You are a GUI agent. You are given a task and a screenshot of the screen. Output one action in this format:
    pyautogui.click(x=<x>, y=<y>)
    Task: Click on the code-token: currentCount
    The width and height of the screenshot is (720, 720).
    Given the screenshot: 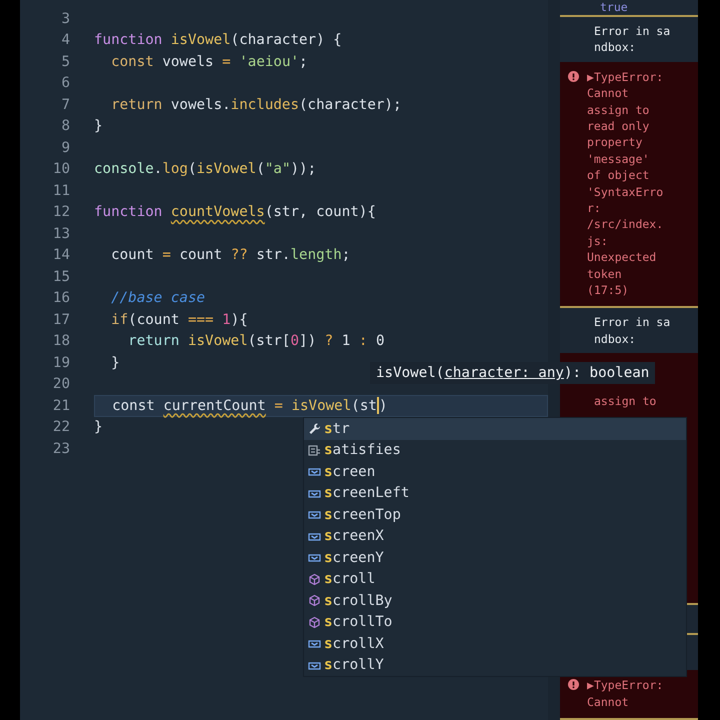 What is the action you would take?
    pyautogui.click(x=214, y=406)
    